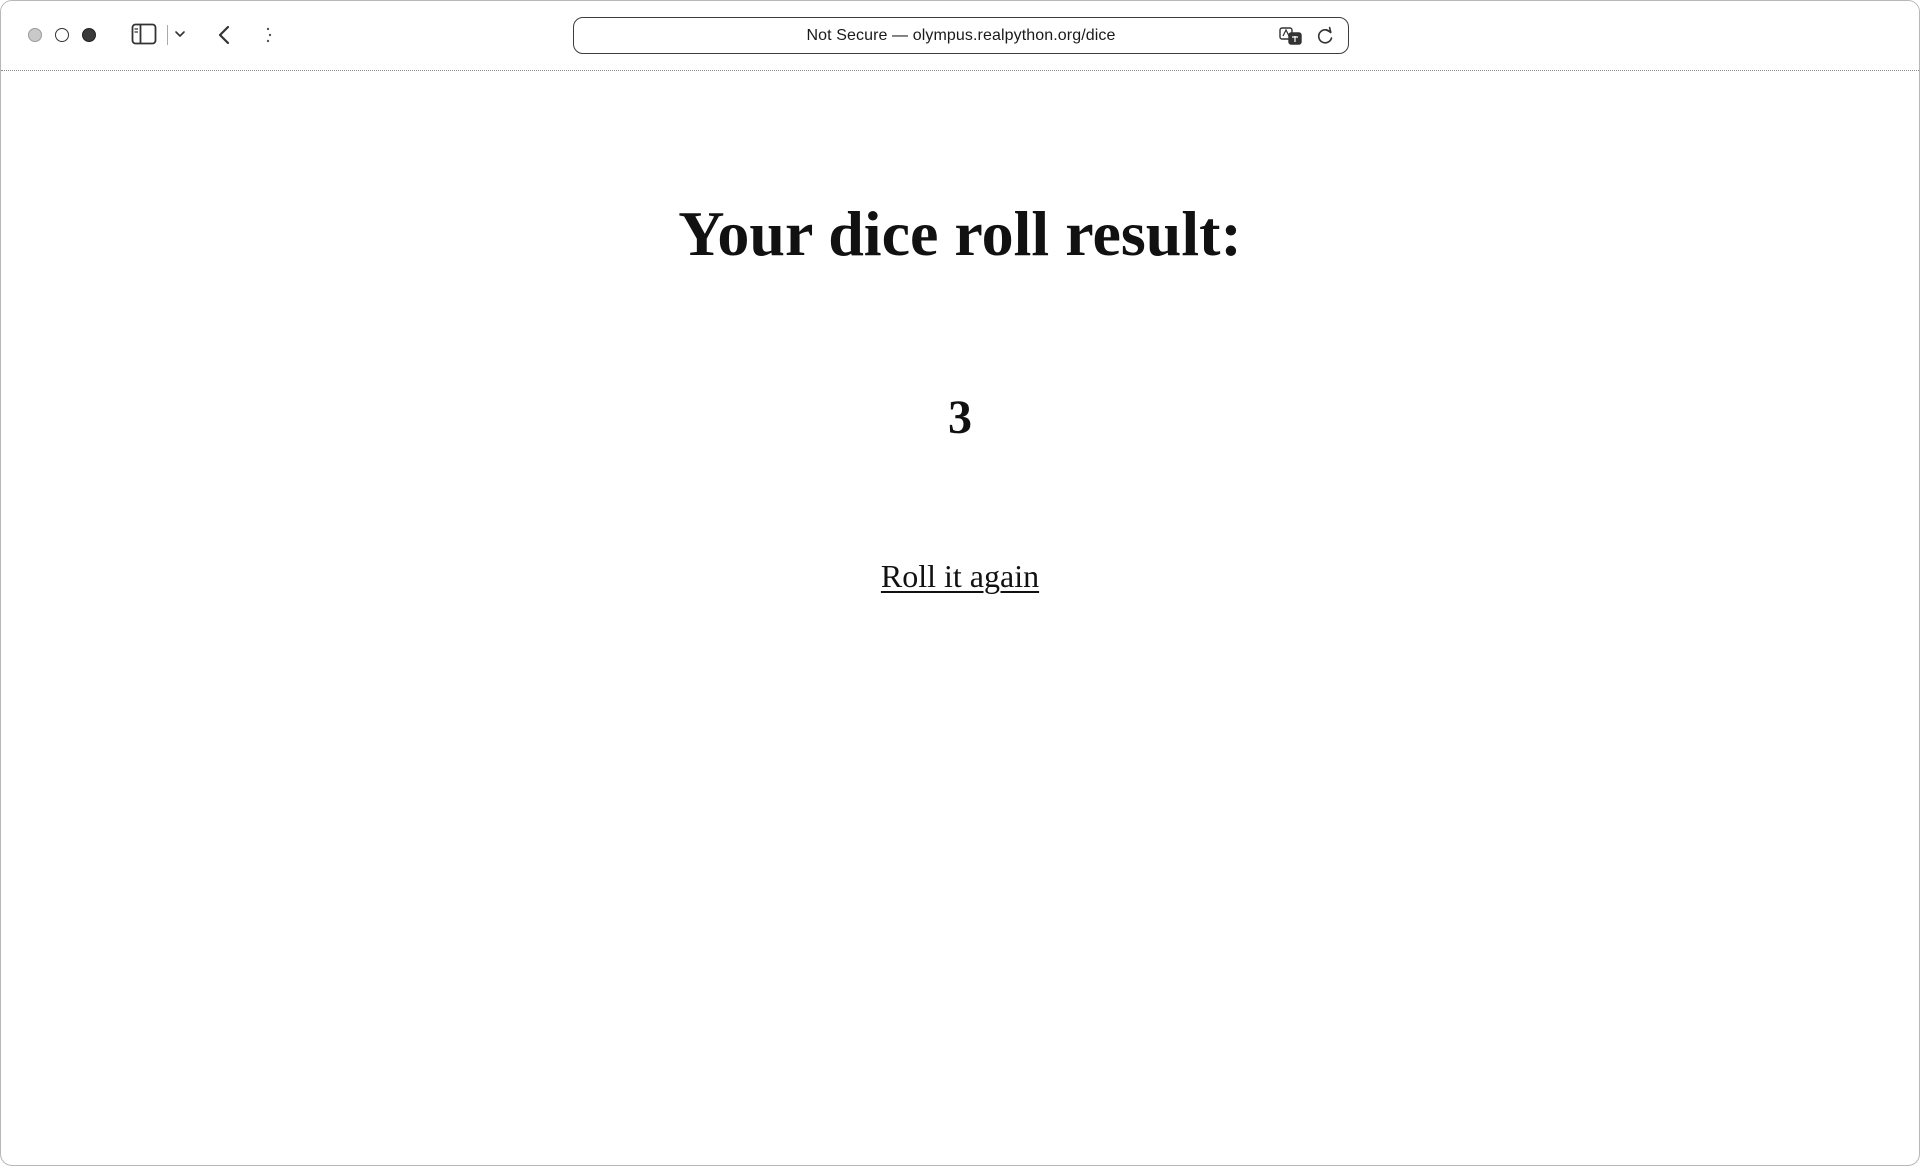 This screenshot has width=1920, height=1166. Describe the element at coordinates (167, 35) in the screenshot. I see `toolbar-divider` at that location.